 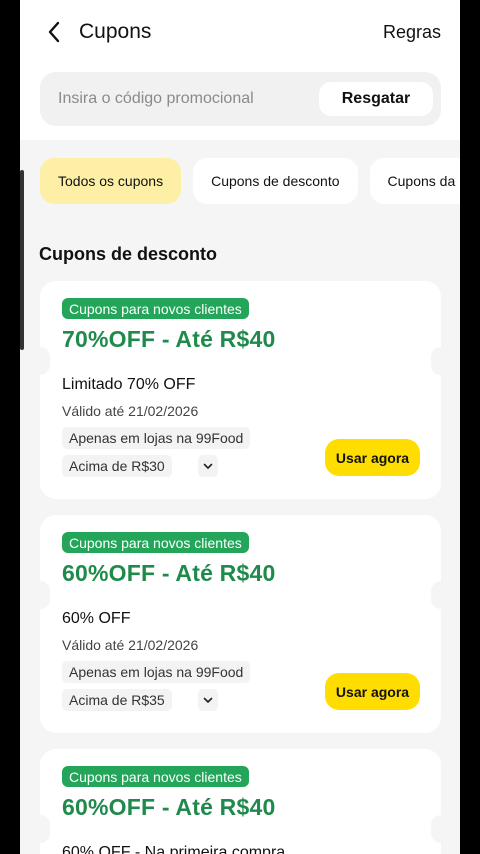 What do you see at coordinates (117, 700) in the screenshot?
I see `minimum-order-chip: Acima de R$35` at bounding box center [117, 700].